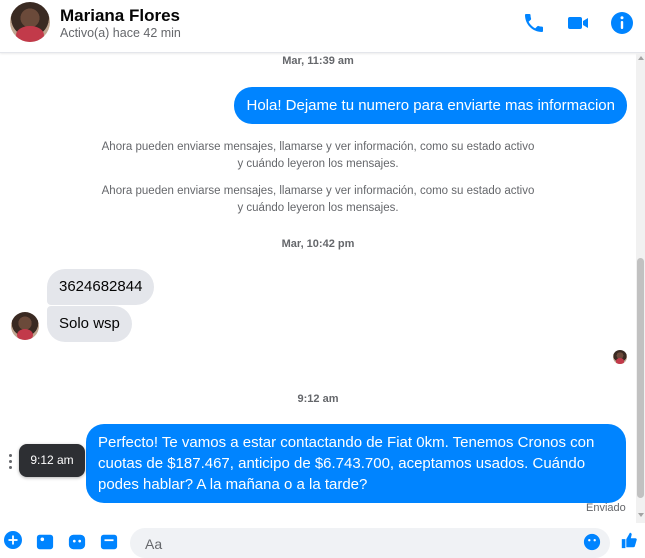 The width and height of the screenshot is (645, 558). Describe the element at coordinates (592, 542) in the screenshot. I see `emoji-icon` at that location.